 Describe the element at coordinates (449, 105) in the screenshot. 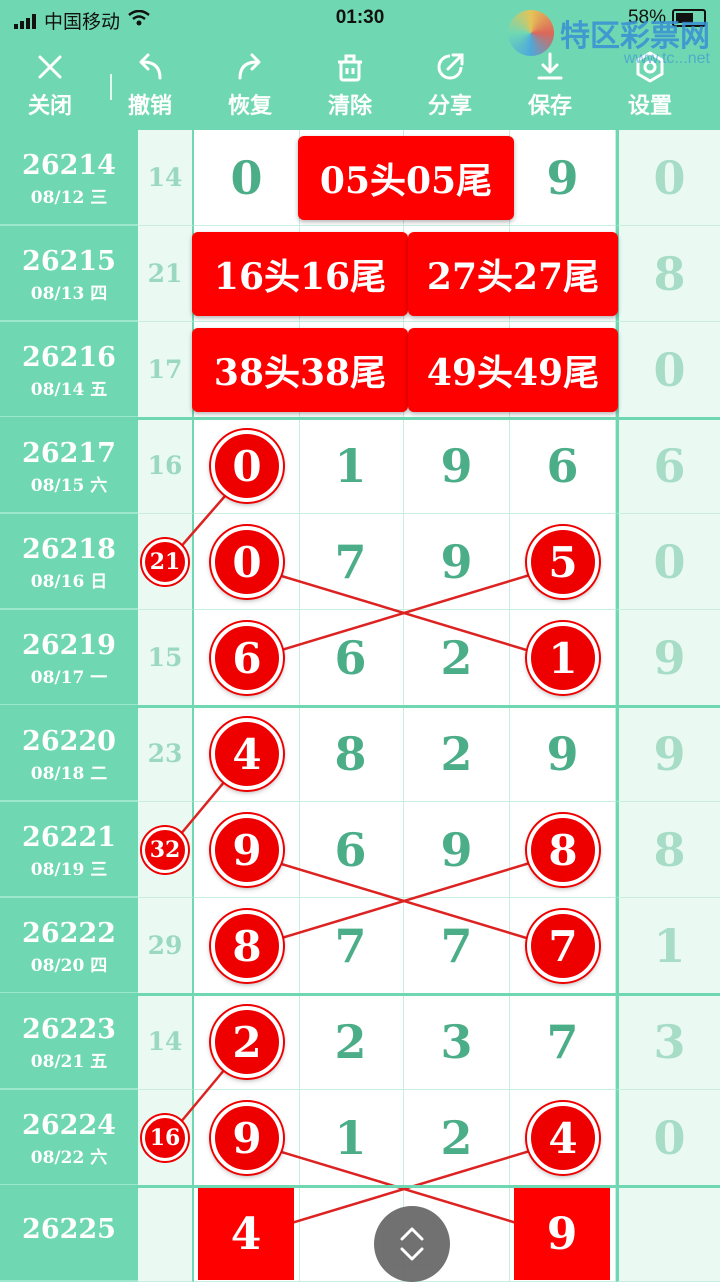

I see `share-label: 分享` at that location.